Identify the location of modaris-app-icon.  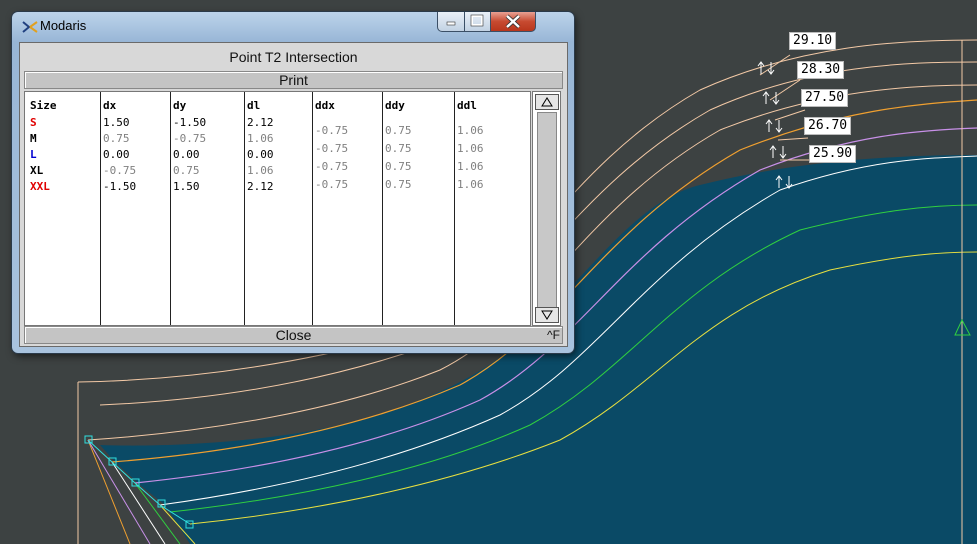
(30, 27).